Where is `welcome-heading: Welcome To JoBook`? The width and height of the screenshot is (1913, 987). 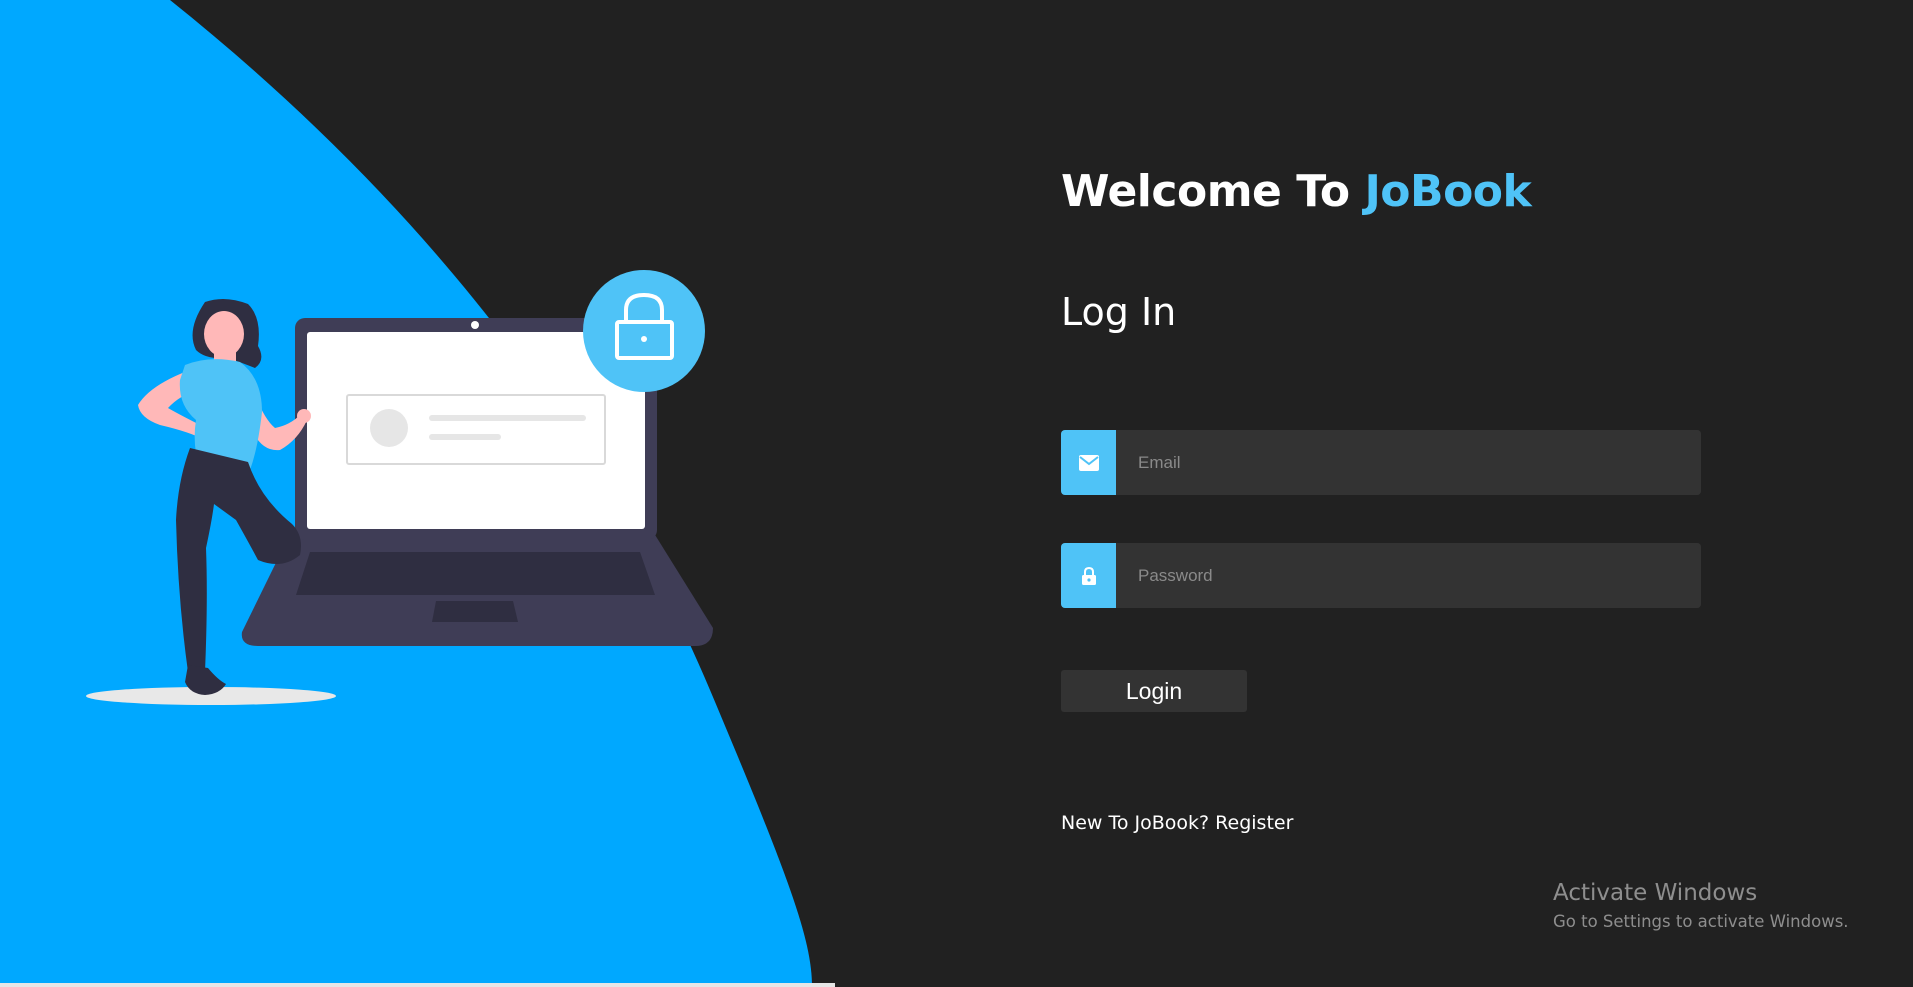 welcome-heading: Welcome To JoBook is located at coordinates (1296, 191).